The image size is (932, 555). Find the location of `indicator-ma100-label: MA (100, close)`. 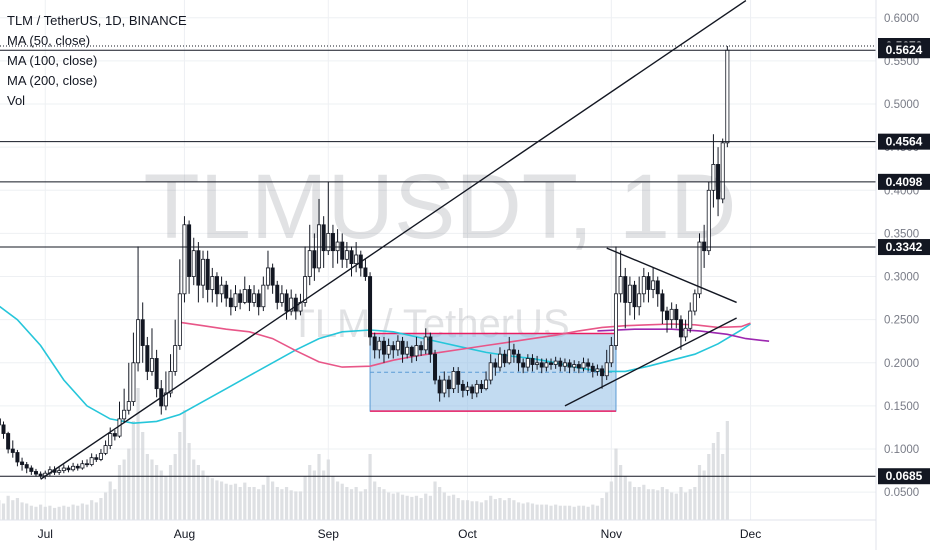

indicator-ma100-label: MA (100, close) is located at coordinates (97, 61).